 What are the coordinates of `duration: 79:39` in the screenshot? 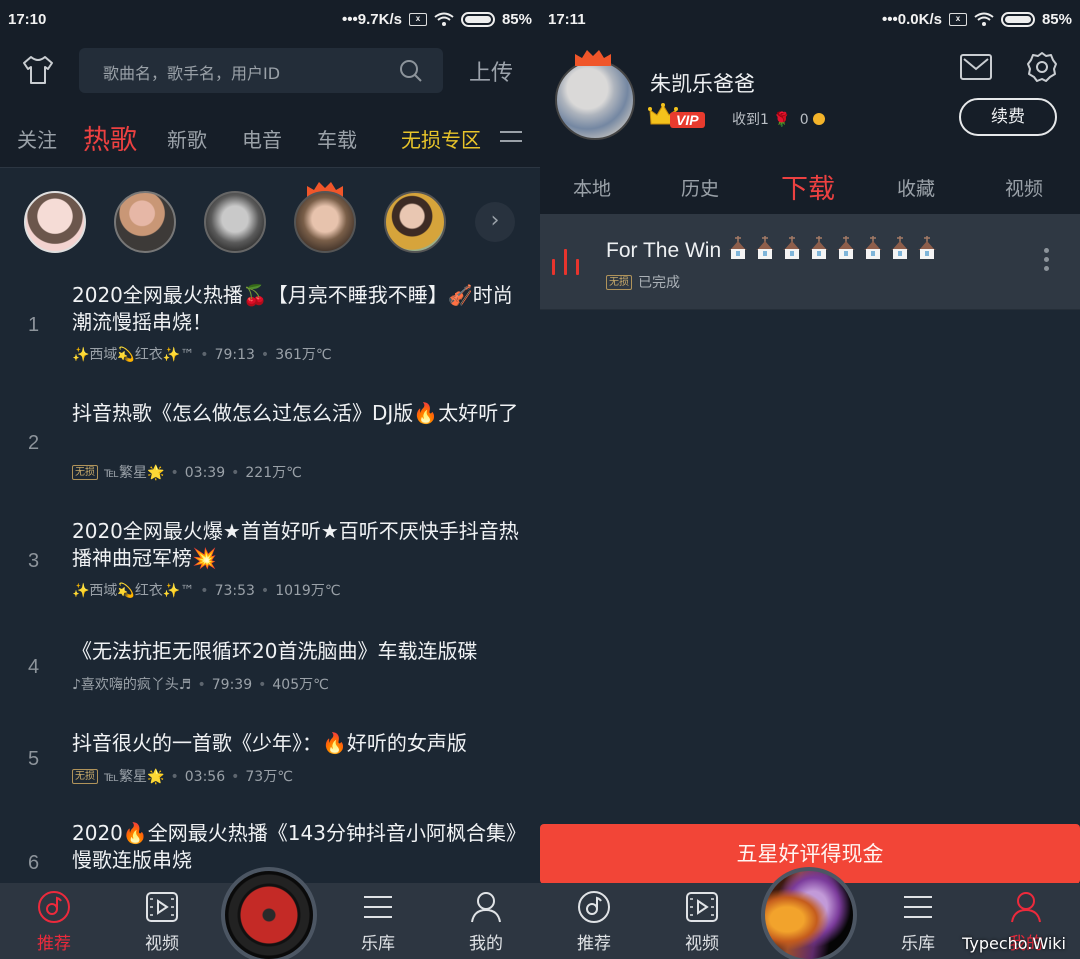 It's located at (232, 685).